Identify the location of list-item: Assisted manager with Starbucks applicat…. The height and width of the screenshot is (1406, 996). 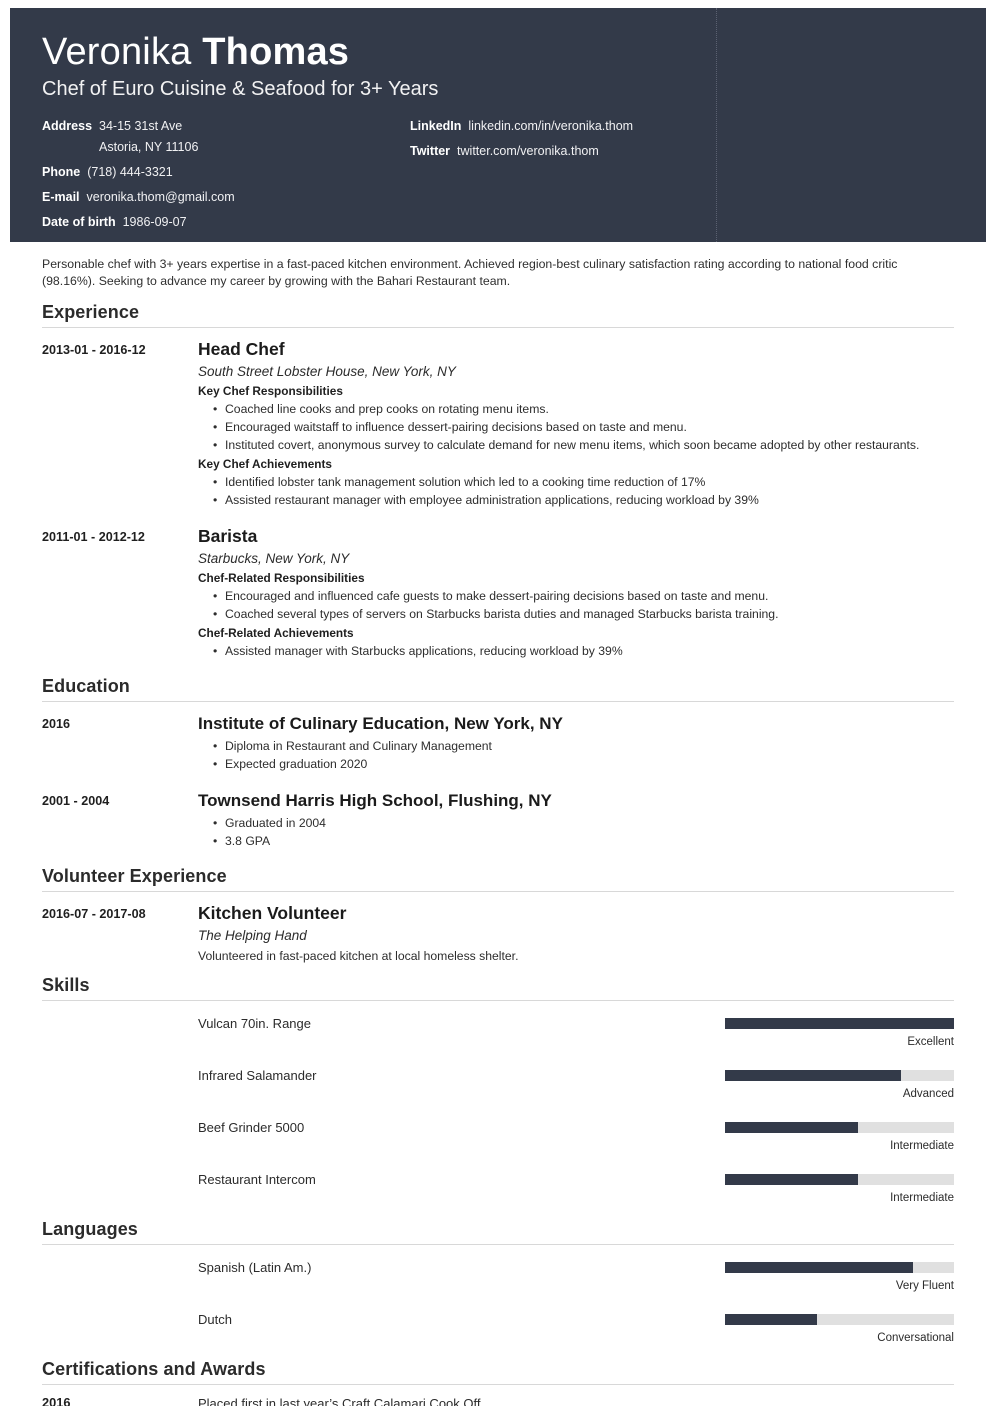
(583, 651).